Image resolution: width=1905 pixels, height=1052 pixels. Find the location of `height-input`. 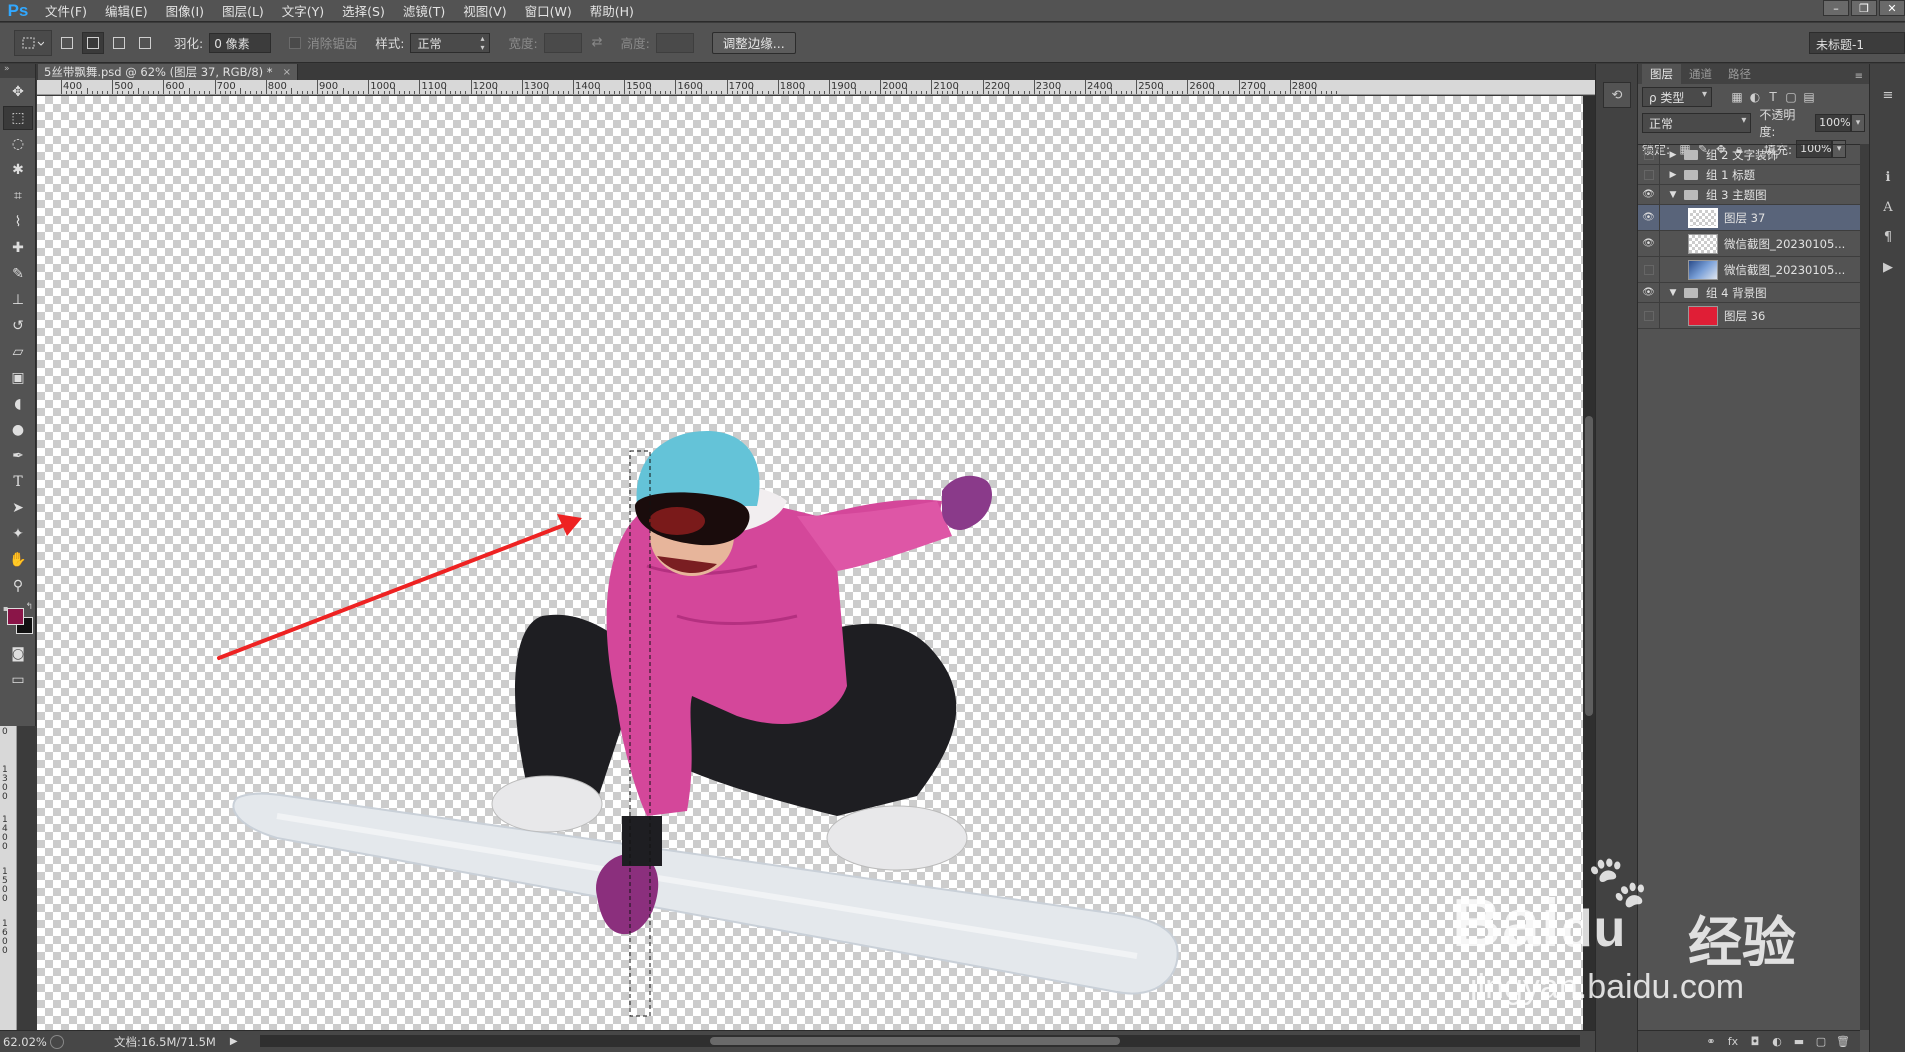

height-input is located at coordinates (674, 42).